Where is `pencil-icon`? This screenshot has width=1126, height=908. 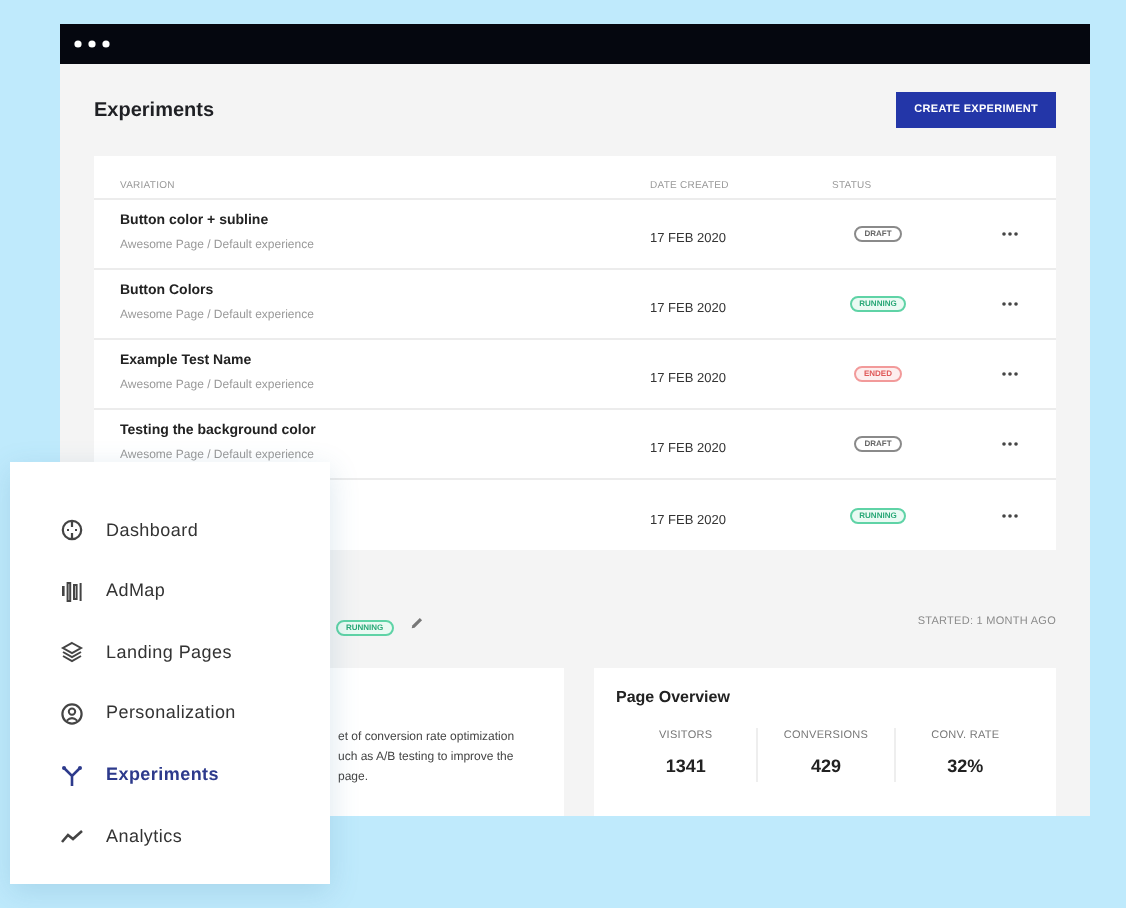
pencil-icon is located at coordinates (416, 622).